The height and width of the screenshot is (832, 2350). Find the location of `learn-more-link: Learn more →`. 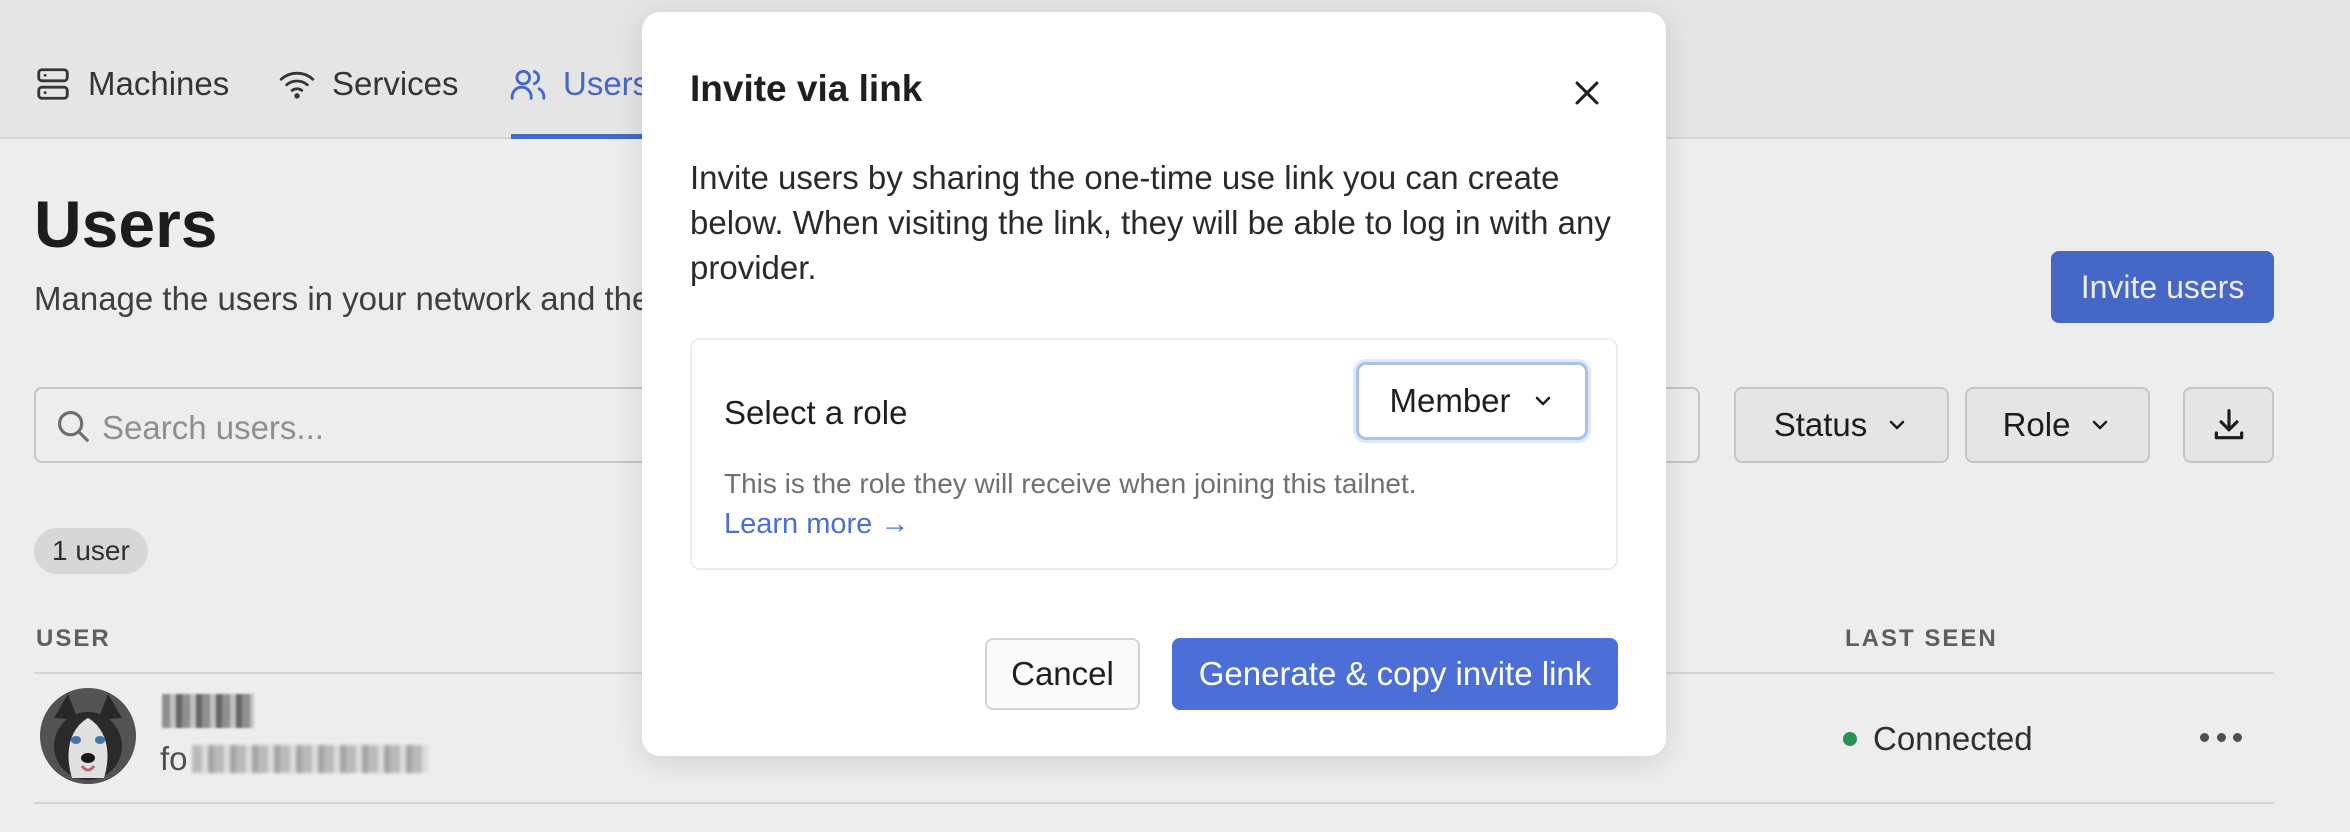

learn-more-link: Learn more → is located at coordinates (816, 524).